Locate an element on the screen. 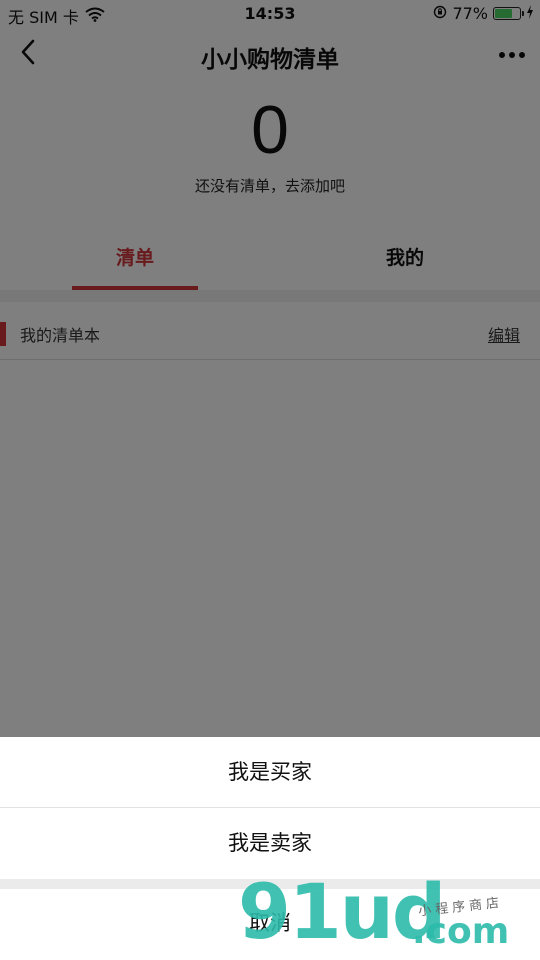 Image resolution: width=540 pixels, height=960 pixels. buyer-option: 我是买家 is located at coordinates (270, 772).